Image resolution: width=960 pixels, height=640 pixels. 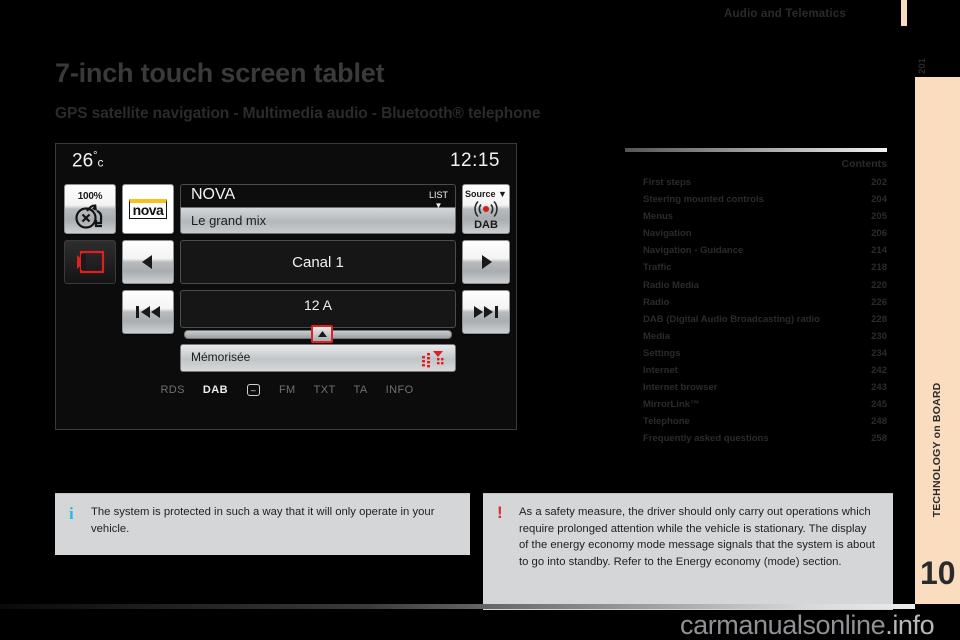 I want to click on station-text-row: Le grand mix, so click(x=318, y=220).